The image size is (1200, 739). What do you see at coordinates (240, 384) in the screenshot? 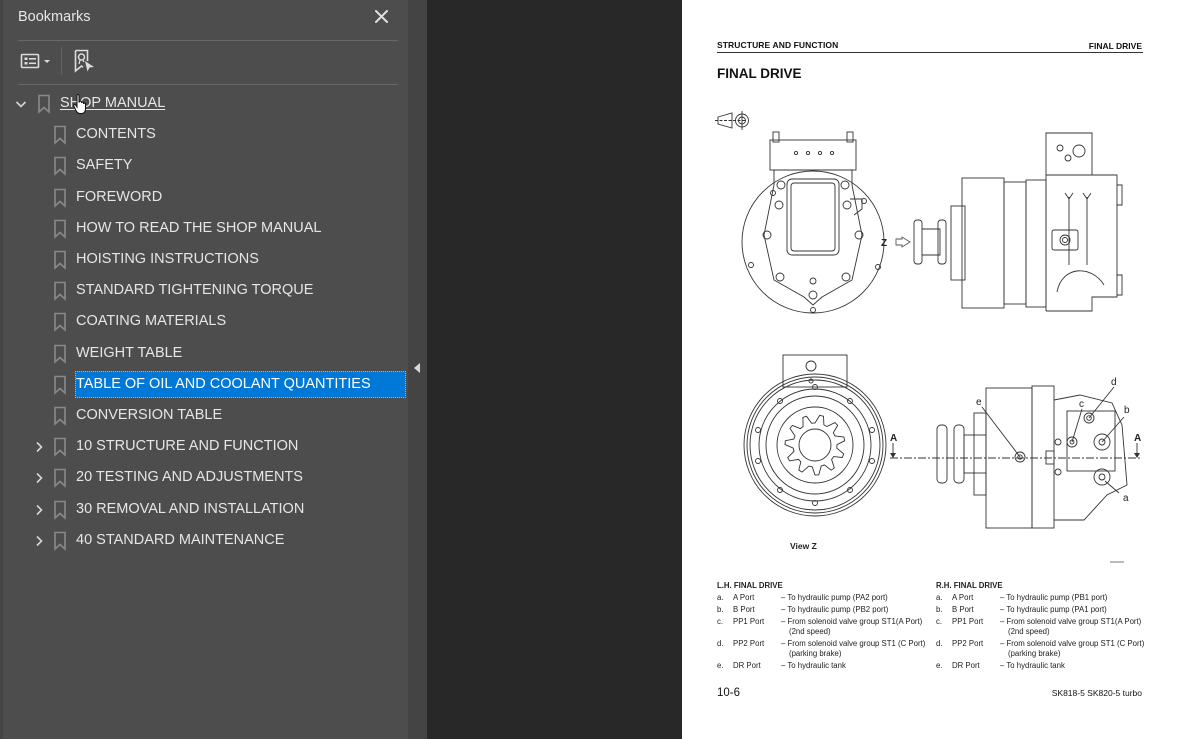
I see `bookmark-label: TABLE OF OIL AND COOLANT QUANTITIES` at bounding box center [240, 384].